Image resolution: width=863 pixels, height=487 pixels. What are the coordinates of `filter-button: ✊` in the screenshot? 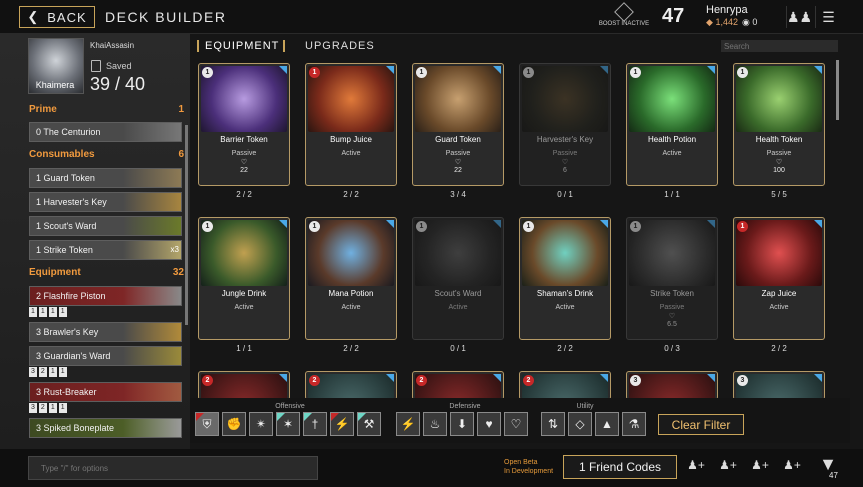 It's located at (234, 424).